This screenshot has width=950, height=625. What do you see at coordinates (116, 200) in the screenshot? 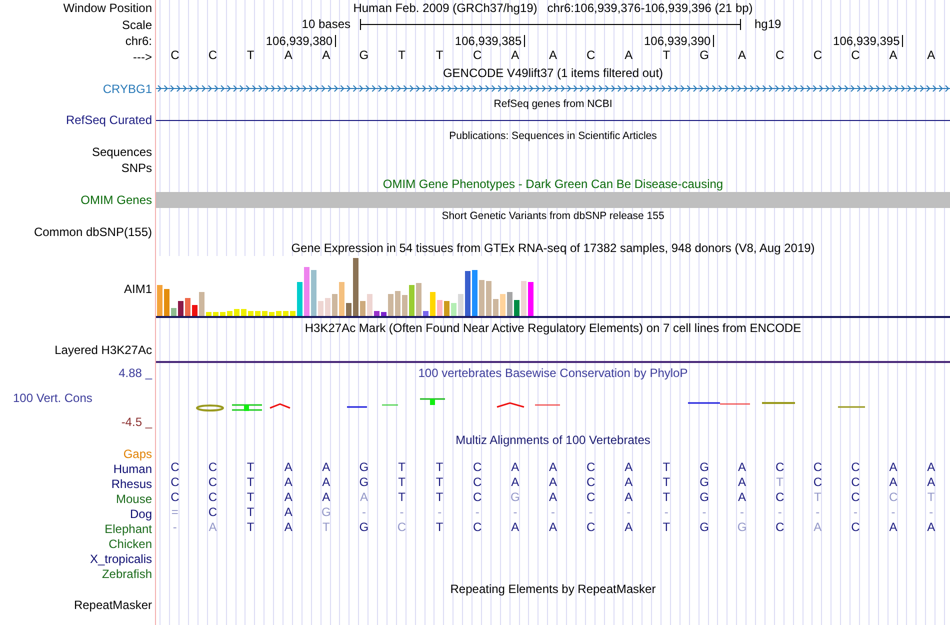
I see `track-label: OMIM Genes` at bounding box center [116, 200].